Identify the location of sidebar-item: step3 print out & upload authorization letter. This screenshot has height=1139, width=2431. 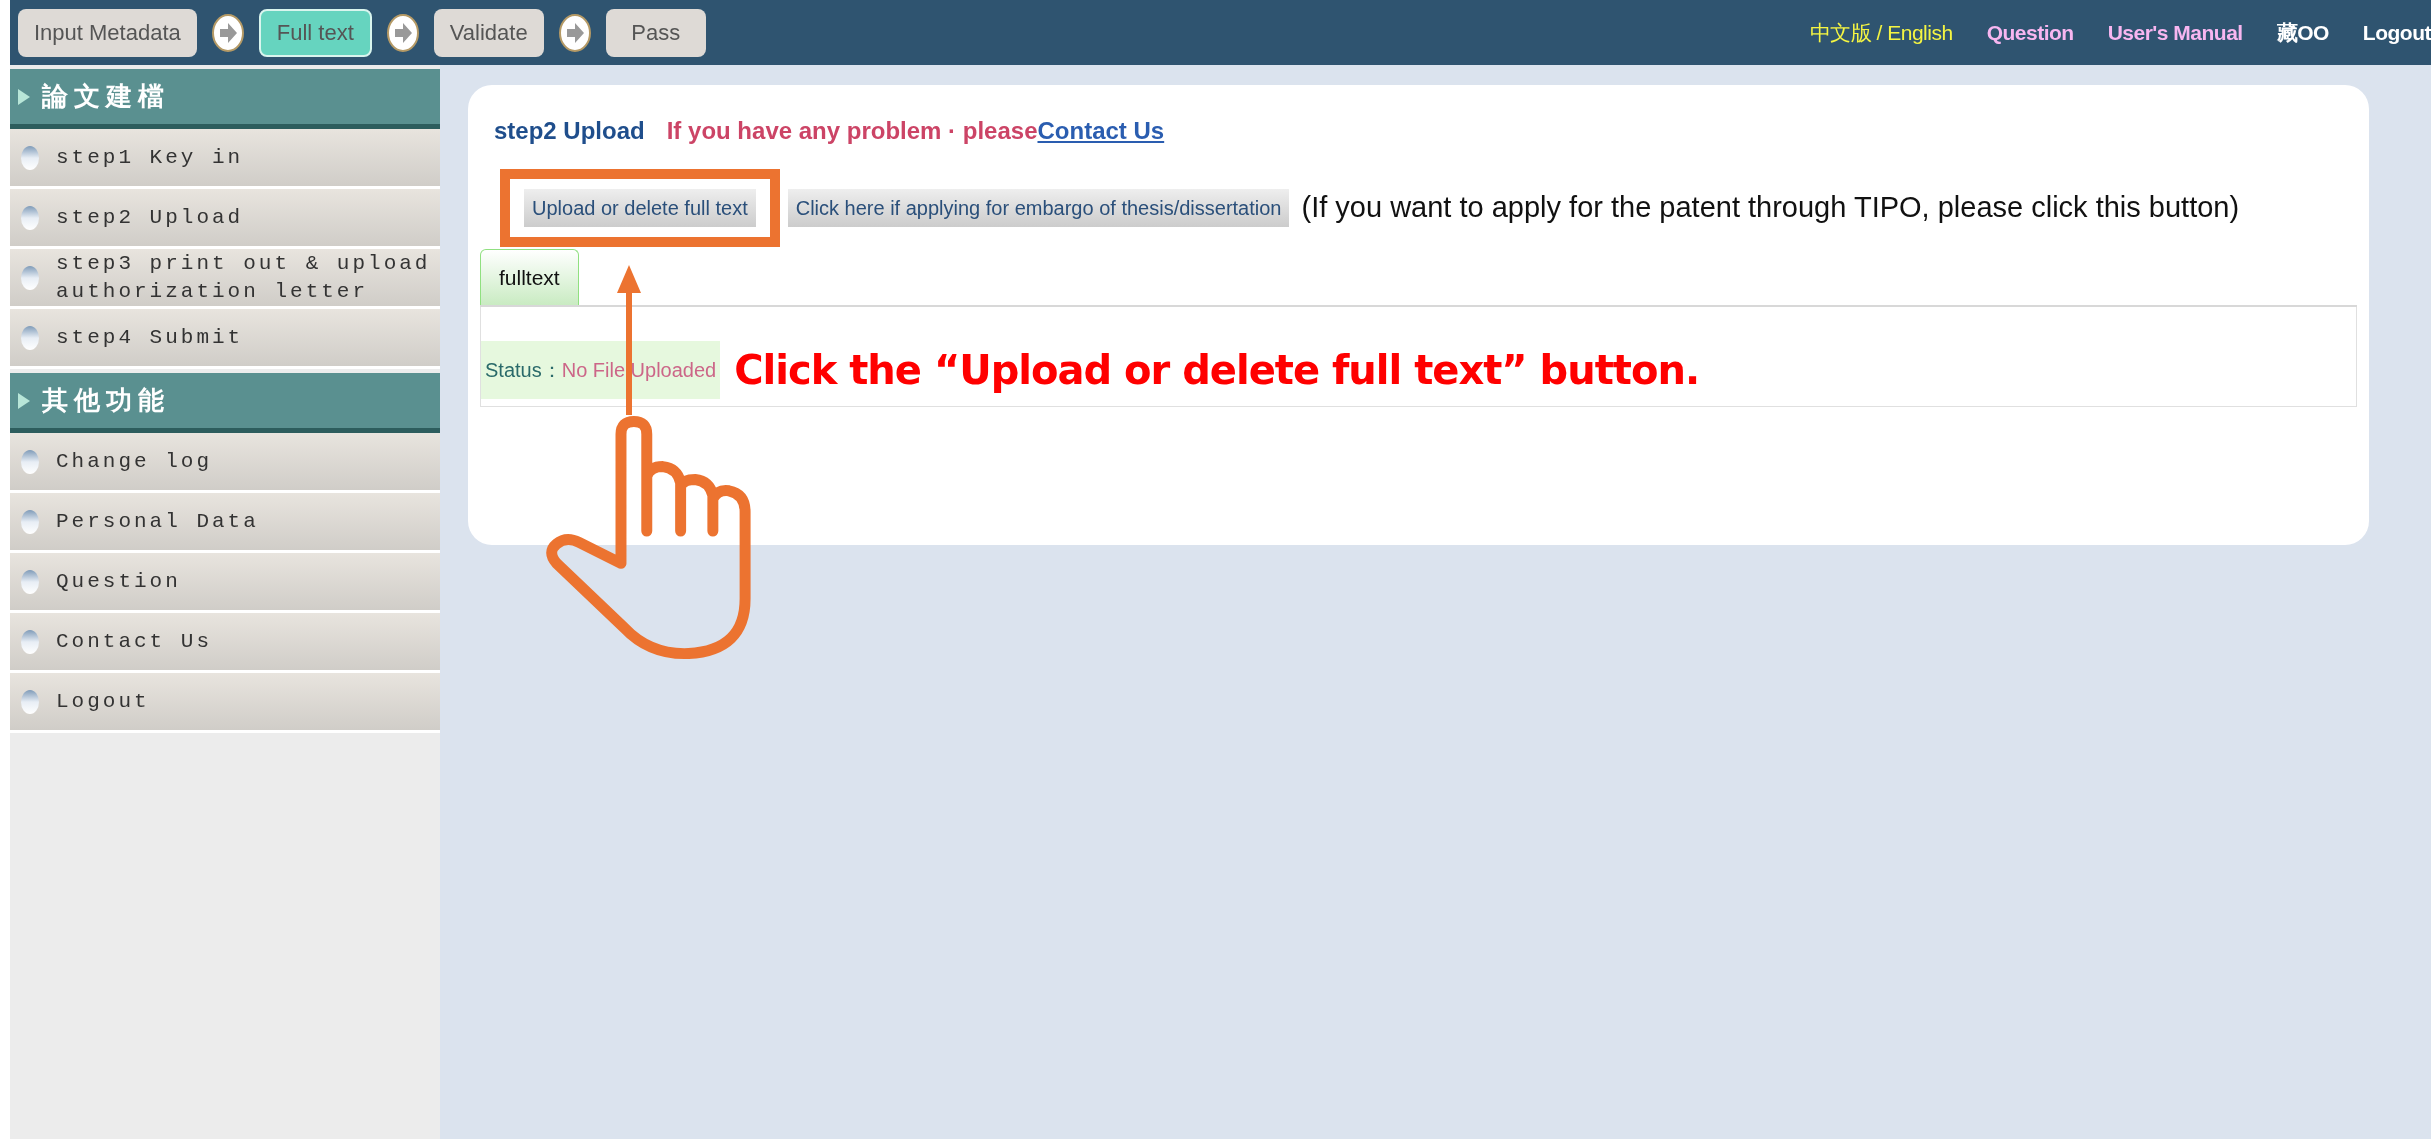
(225, 279).